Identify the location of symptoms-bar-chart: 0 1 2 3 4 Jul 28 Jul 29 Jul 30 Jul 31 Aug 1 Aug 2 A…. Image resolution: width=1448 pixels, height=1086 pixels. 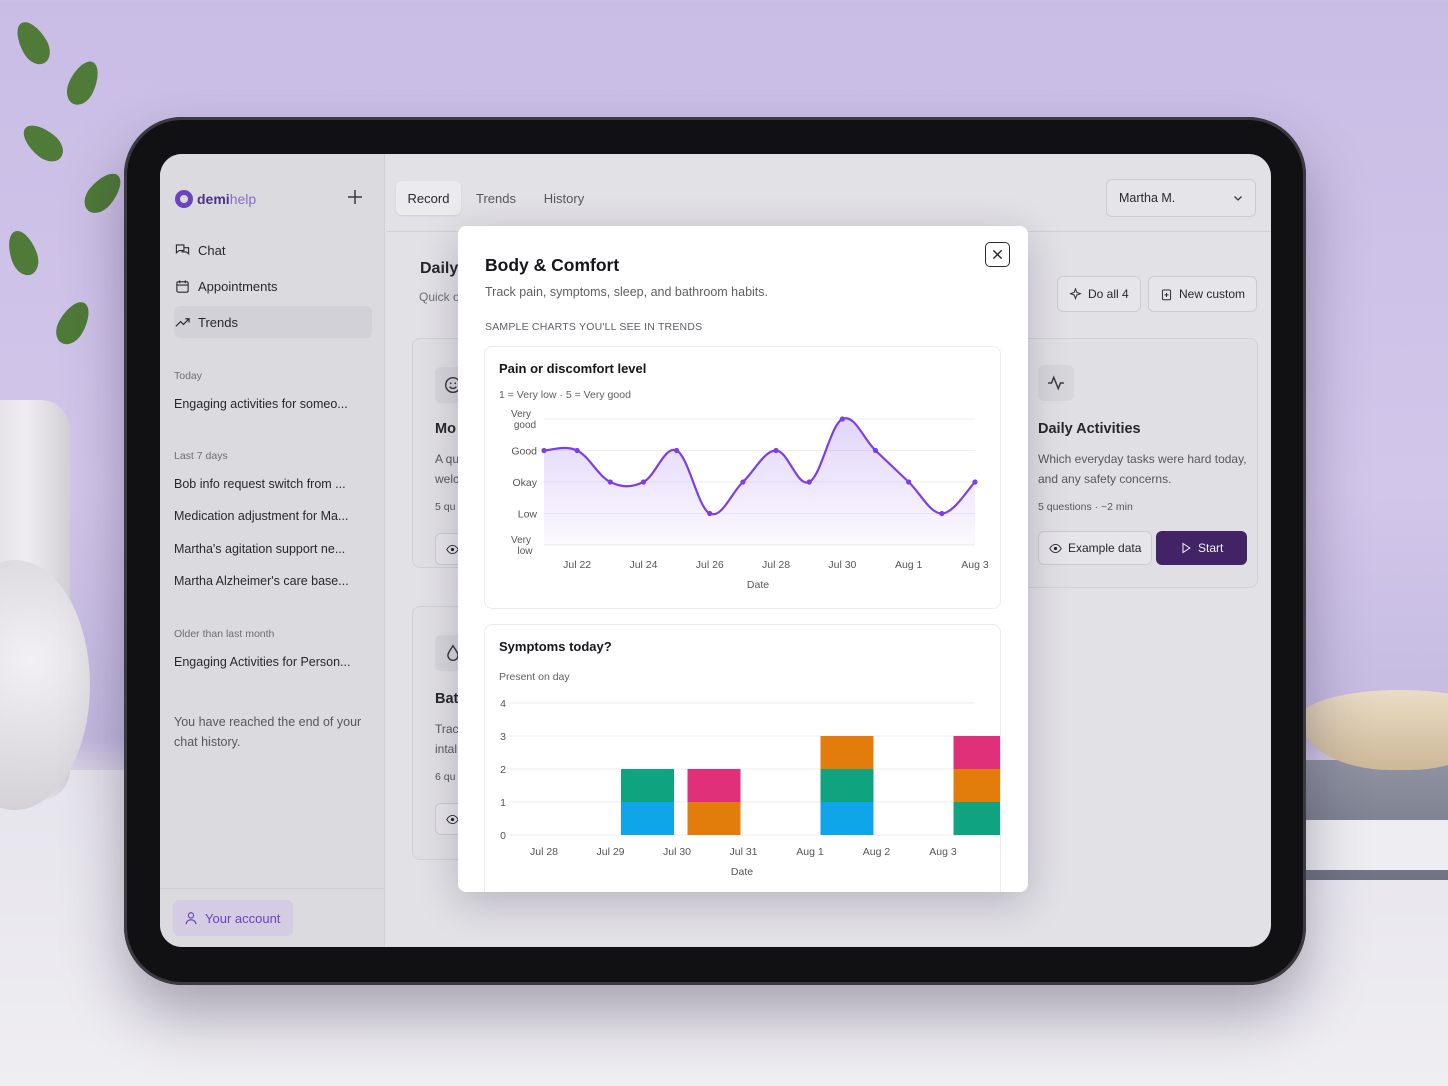
(750, 788).